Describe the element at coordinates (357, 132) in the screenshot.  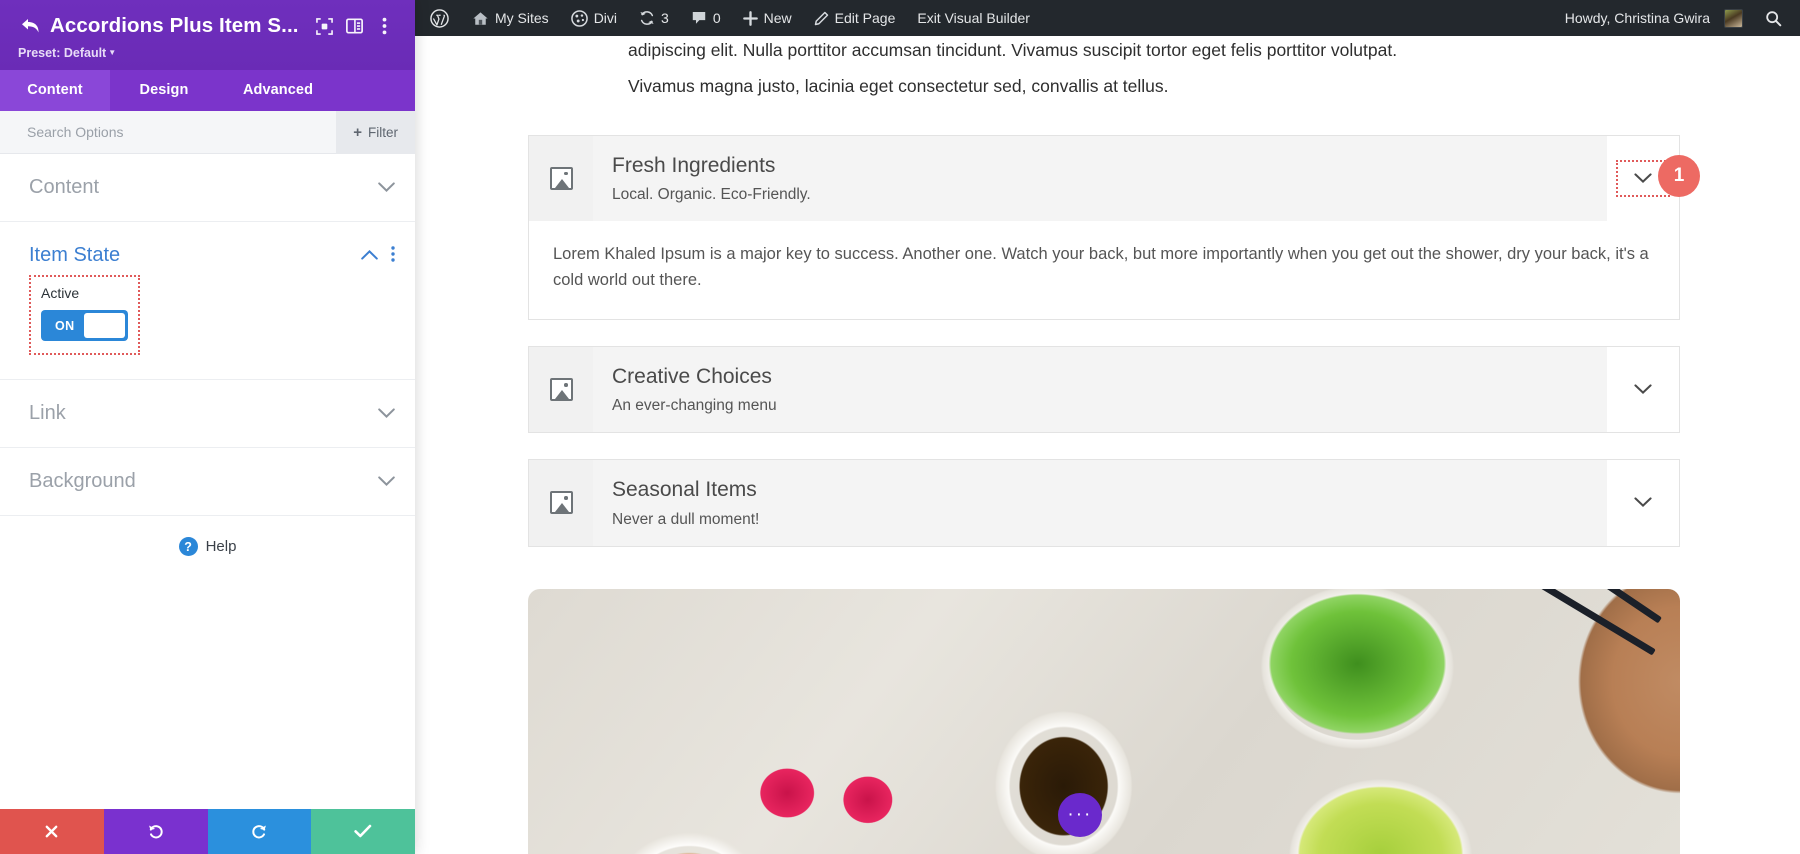
I see `plus-icon: +` at that location.